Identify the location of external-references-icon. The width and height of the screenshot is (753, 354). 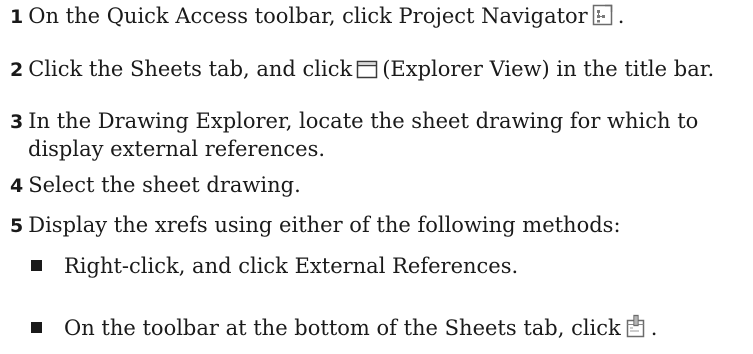
(636, 329).